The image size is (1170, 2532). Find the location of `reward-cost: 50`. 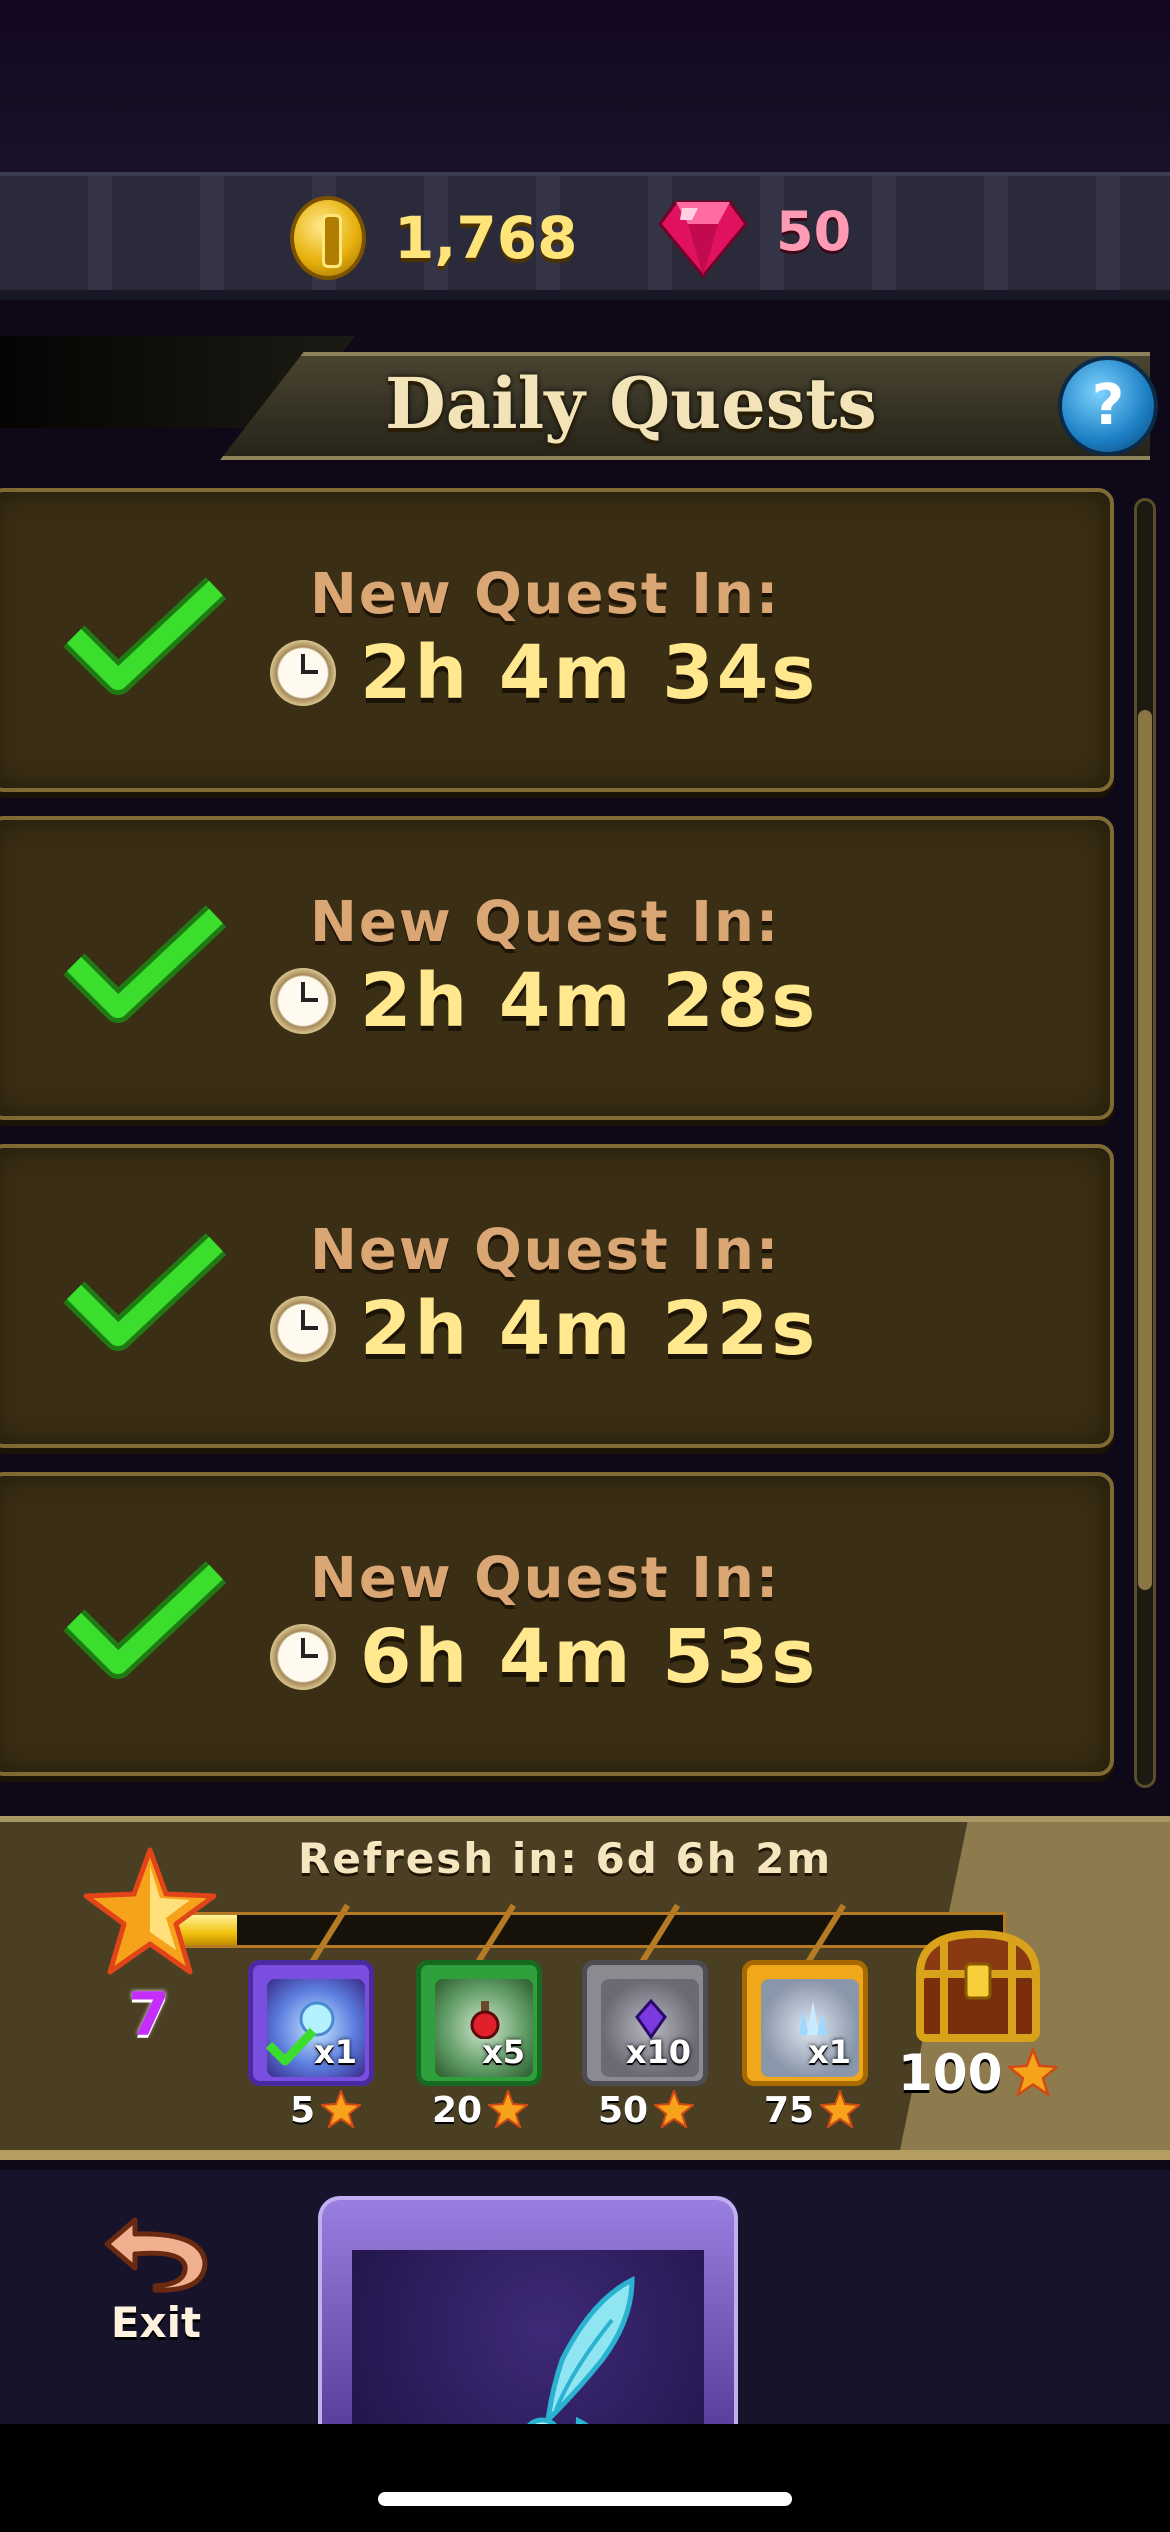

reward-cost: 50 is located at coordinates (646, 2110).